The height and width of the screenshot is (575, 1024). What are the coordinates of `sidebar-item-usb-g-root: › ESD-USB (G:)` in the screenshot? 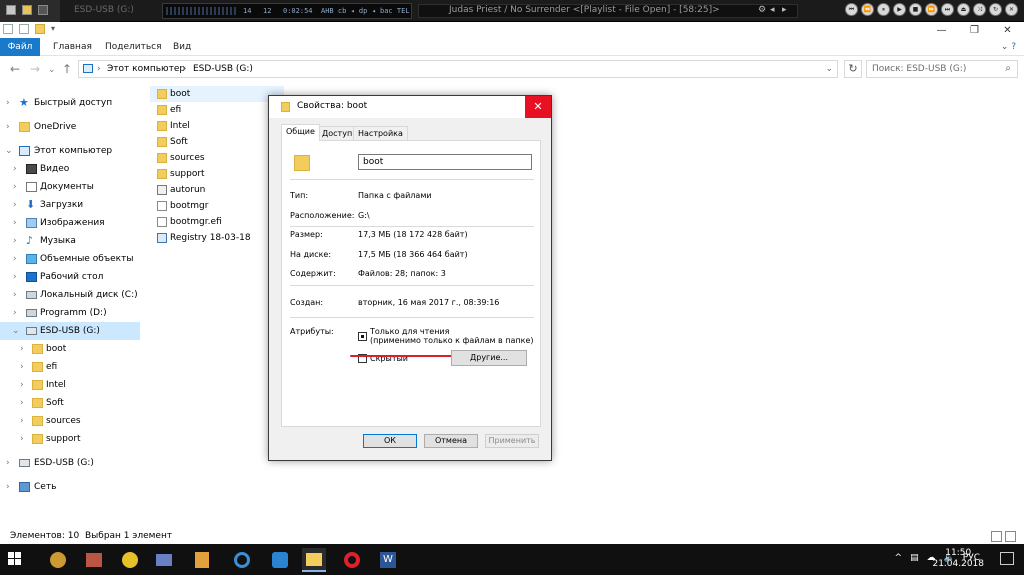 It's located at (70, 463).